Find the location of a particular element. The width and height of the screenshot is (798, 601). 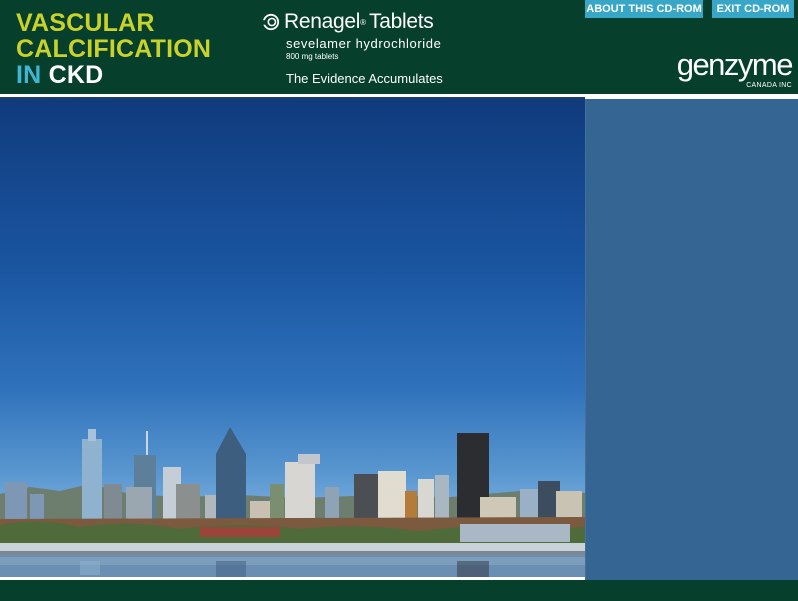

company-subtitle: CANADA INC is located at coordinates (769, 85).